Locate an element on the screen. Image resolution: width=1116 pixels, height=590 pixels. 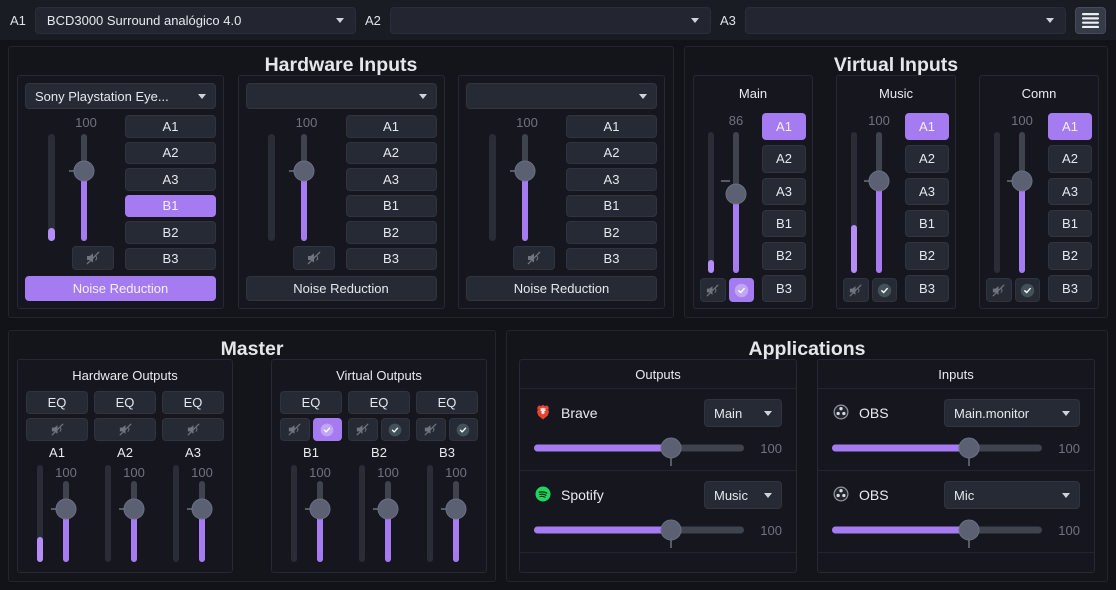
output-a1-device-select: BCD3000 Surround analógico 4.0 is located at coordinates (195, 20).